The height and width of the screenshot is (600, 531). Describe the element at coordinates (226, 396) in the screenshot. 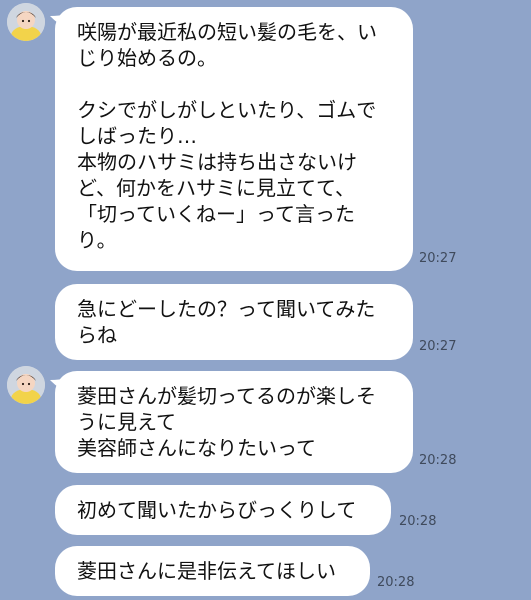

I see `message-text: 菱田さんが髪切ってるのが楽しそ` at that location.